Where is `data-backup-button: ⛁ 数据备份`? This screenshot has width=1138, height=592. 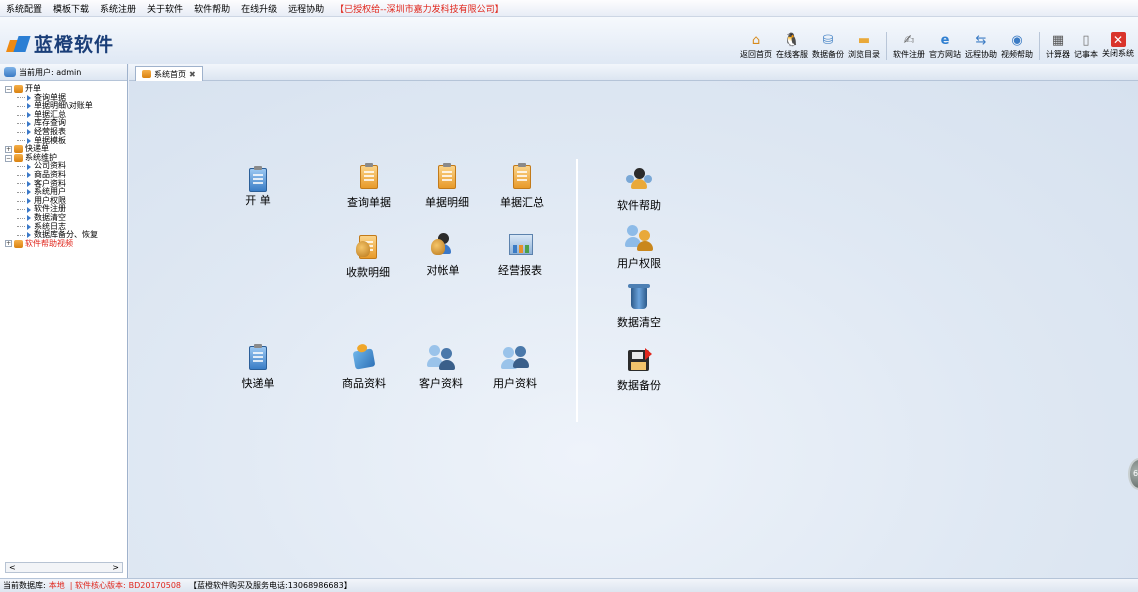 data-backup-button: ⛁ 数据备份 is located at coordinates (828, 46).